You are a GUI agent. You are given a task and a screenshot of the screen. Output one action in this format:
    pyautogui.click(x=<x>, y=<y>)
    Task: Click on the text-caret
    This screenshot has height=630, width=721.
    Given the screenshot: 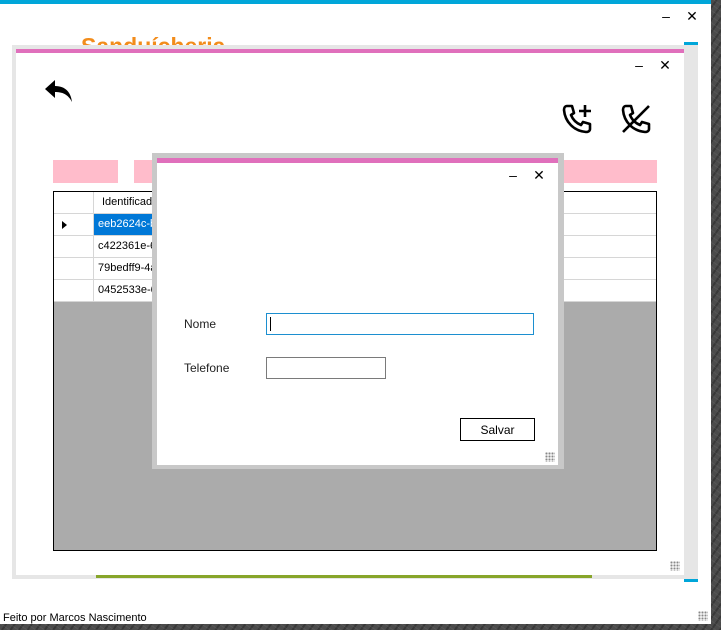 What is the action you would take?
    pyautogui.click(x=270, y=324)
    